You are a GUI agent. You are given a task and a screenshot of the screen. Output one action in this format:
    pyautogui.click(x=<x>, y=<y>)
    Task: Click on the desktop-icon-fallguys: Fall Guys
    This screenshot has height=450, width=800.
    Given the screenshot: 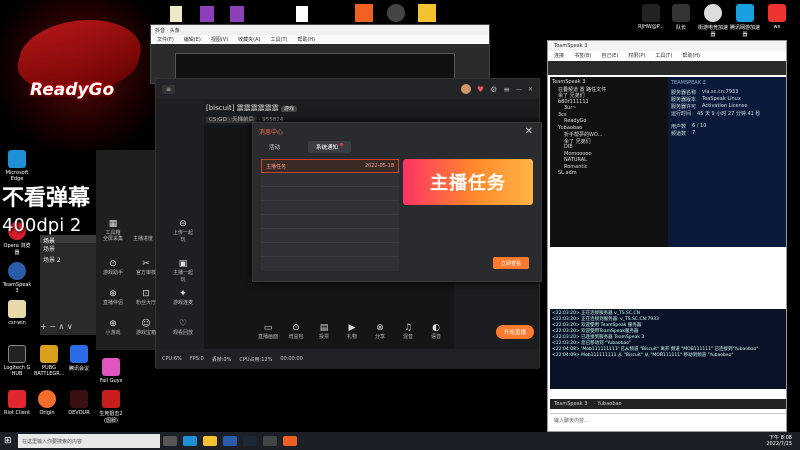 What is the action you would take?
    pyautogui.click(x=111, y=371)
    